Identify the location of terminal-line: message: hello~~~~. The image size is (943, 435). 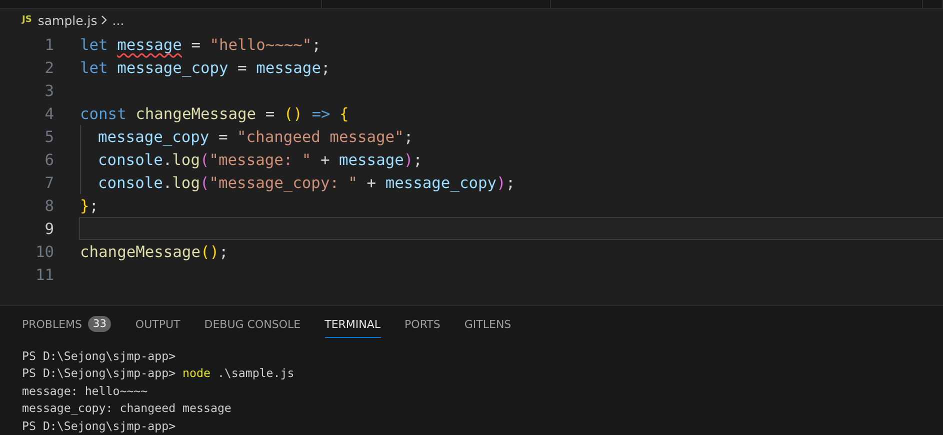
(85, 391).